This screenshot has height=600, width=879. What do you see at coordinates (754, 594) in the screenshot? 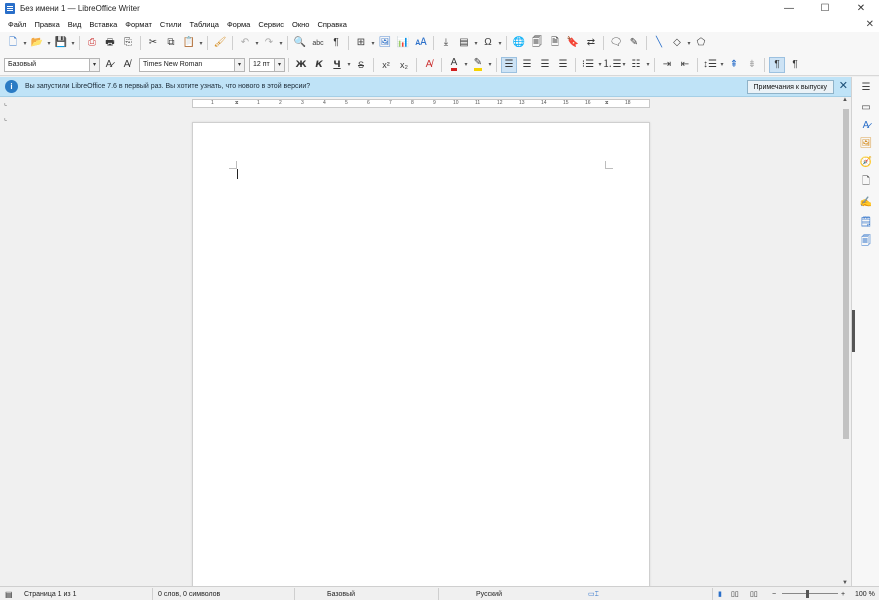
I see `book-view-icon: ▯▯` at bounding box center [754, 594].